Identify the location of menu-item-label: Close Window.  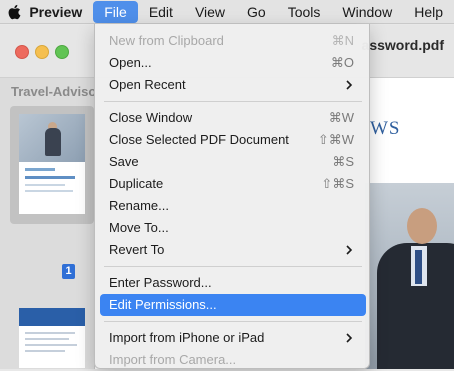
(151, 117).